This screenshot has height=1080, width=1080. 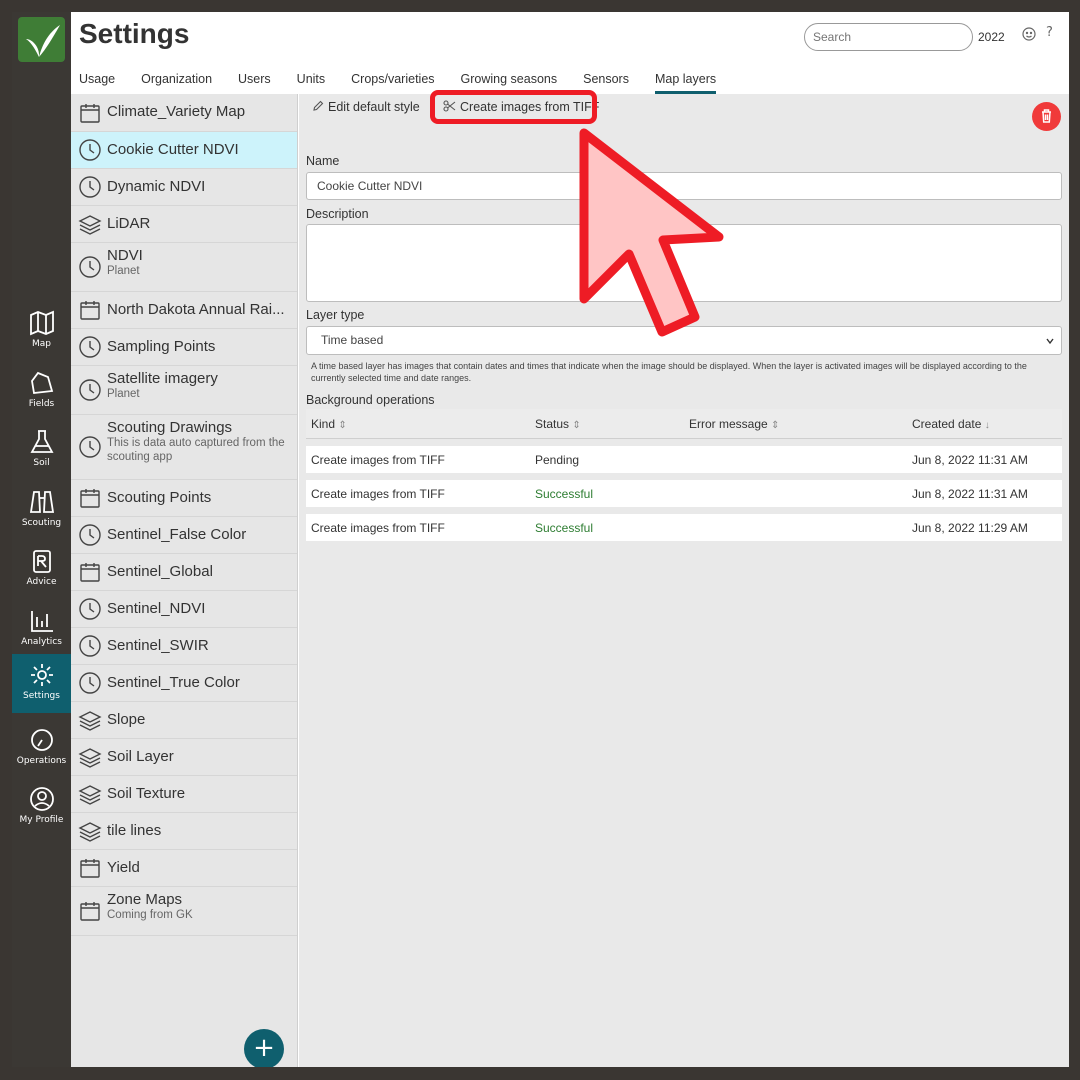 I want to click on delete-layer-button, so click(x=1046, y=116).